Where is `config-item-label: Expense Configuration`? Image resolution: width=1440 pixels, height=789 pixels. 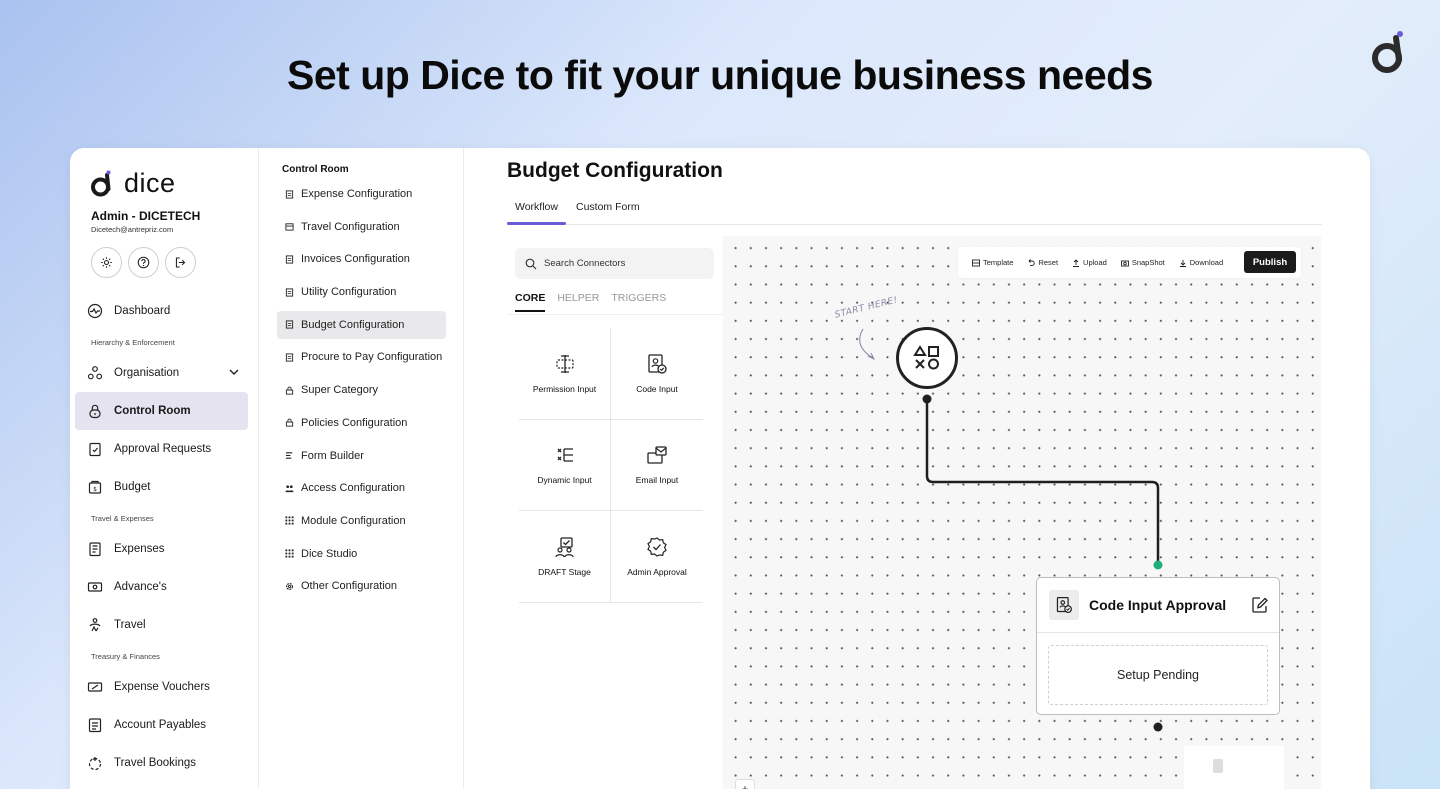 config-item-label: Expense Configuration is located at coordinates (357, 194).